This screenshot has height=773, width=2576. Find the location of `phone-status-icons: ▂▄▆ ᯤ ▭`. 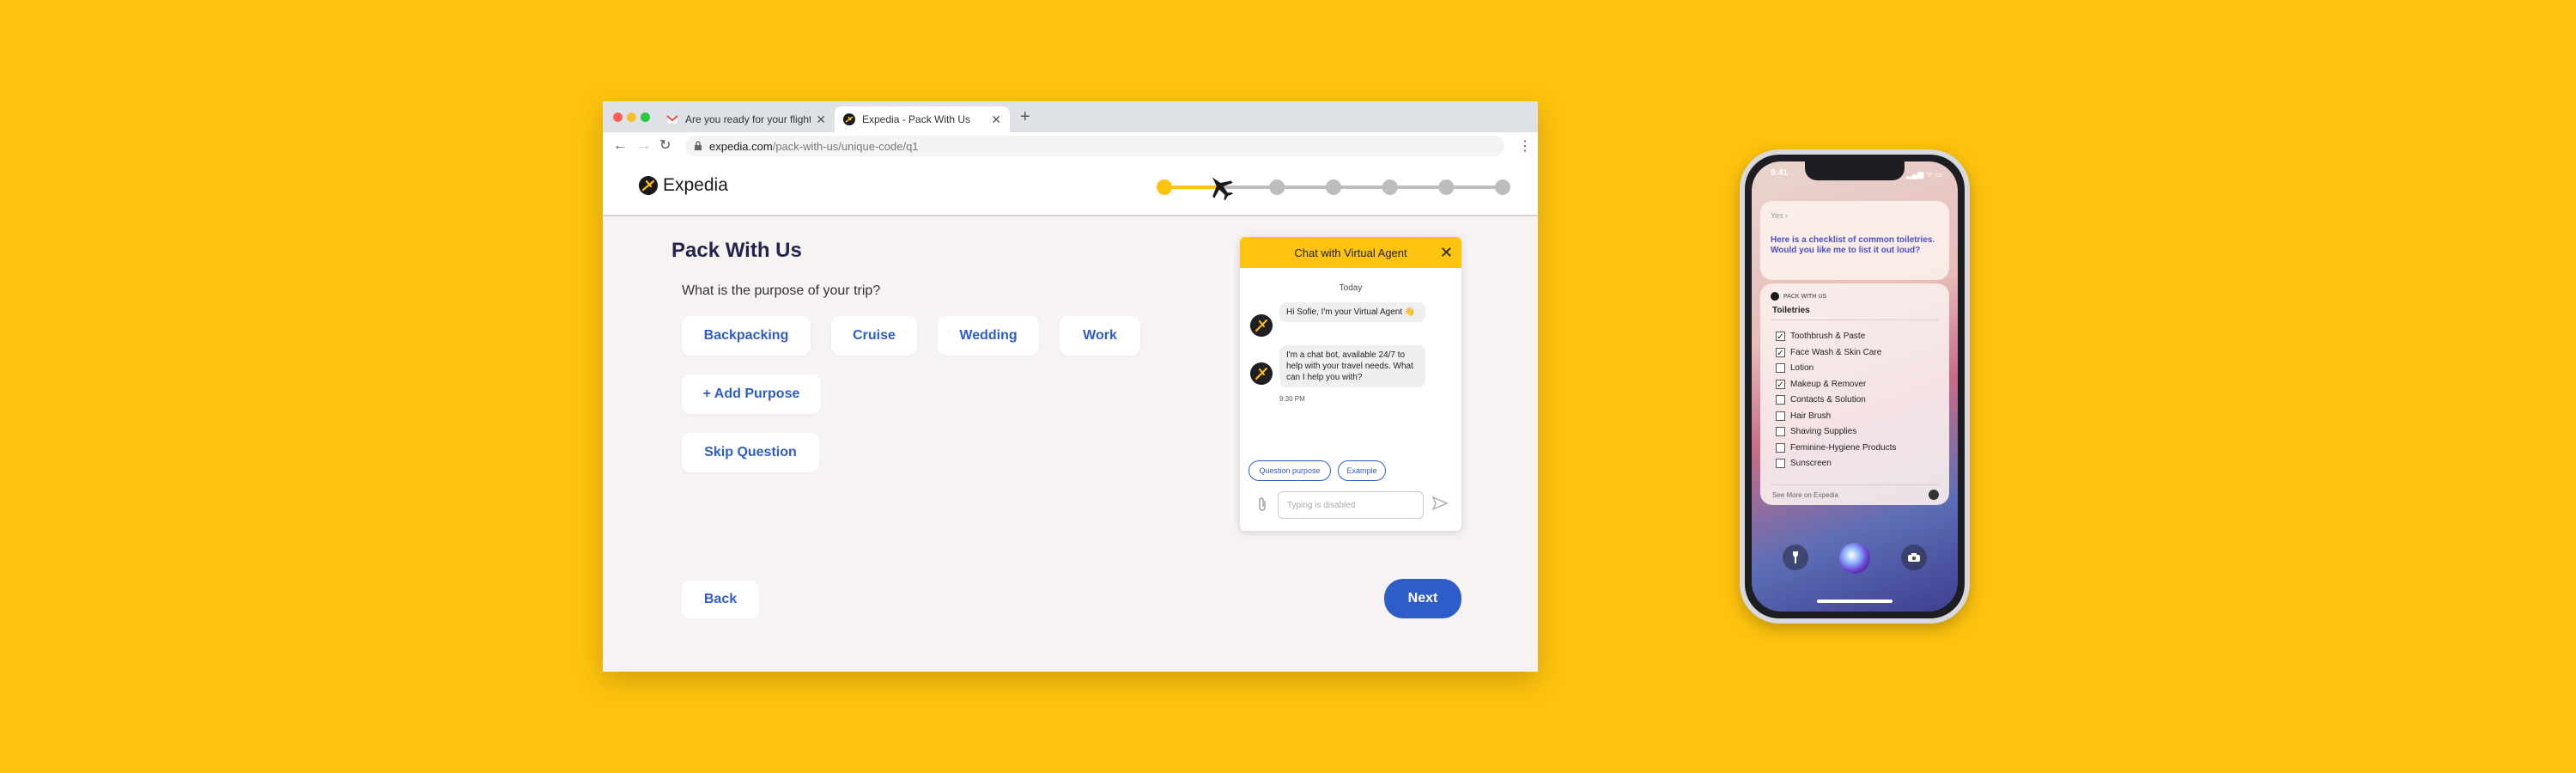

phone-status-icons: ▂▄▆ ᯤ ▭ is located at coordinates (1924, 174).